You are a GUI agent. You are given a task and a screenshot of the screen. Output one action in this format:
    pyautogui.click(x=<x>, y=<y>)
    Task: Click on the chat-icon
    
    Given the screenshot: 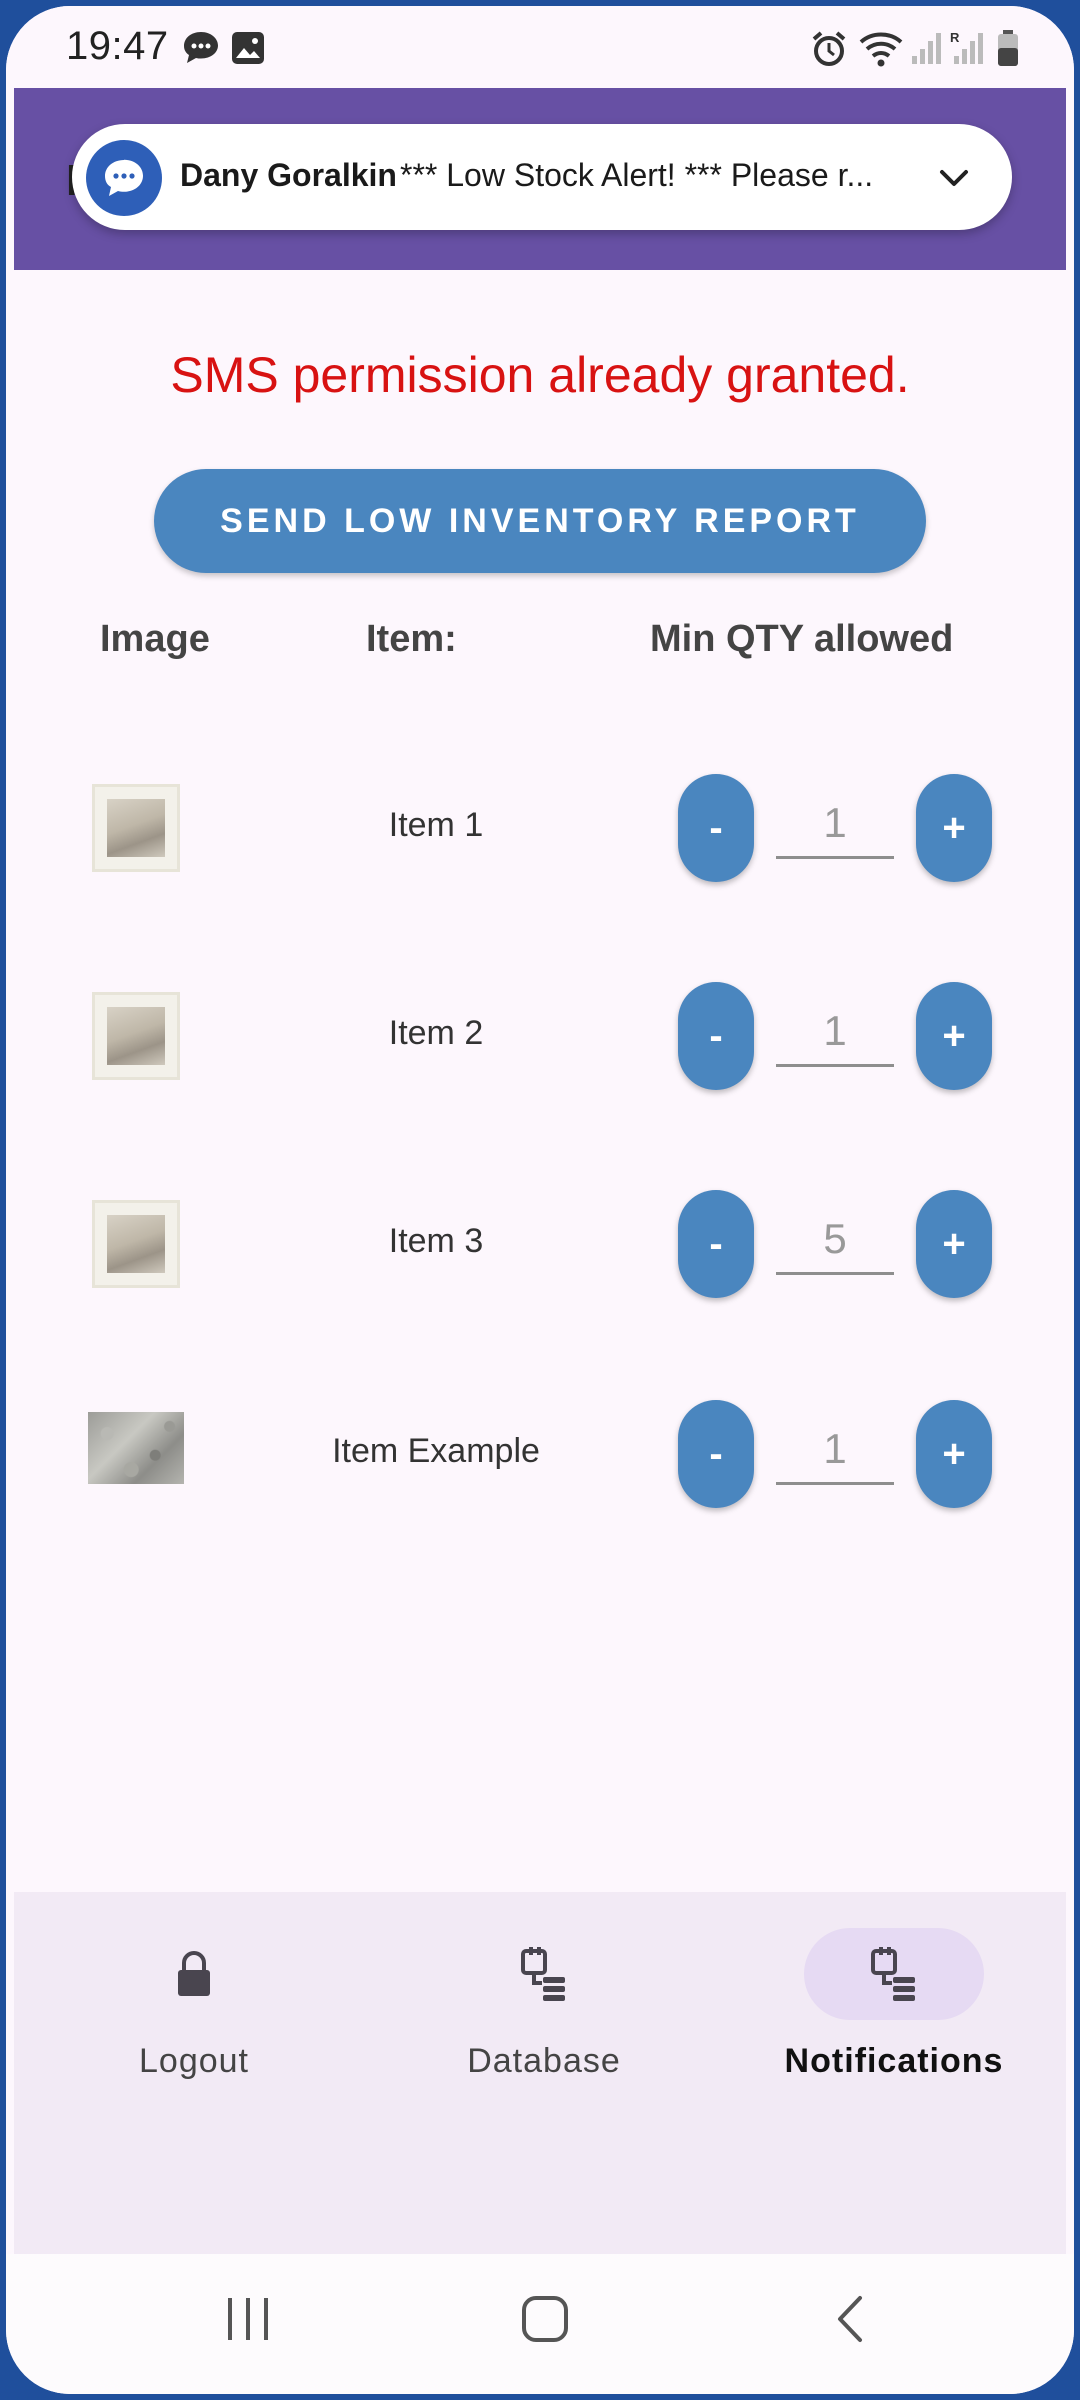 What is the action you would take?
    pyautogui.click(x=201, y=50)
    